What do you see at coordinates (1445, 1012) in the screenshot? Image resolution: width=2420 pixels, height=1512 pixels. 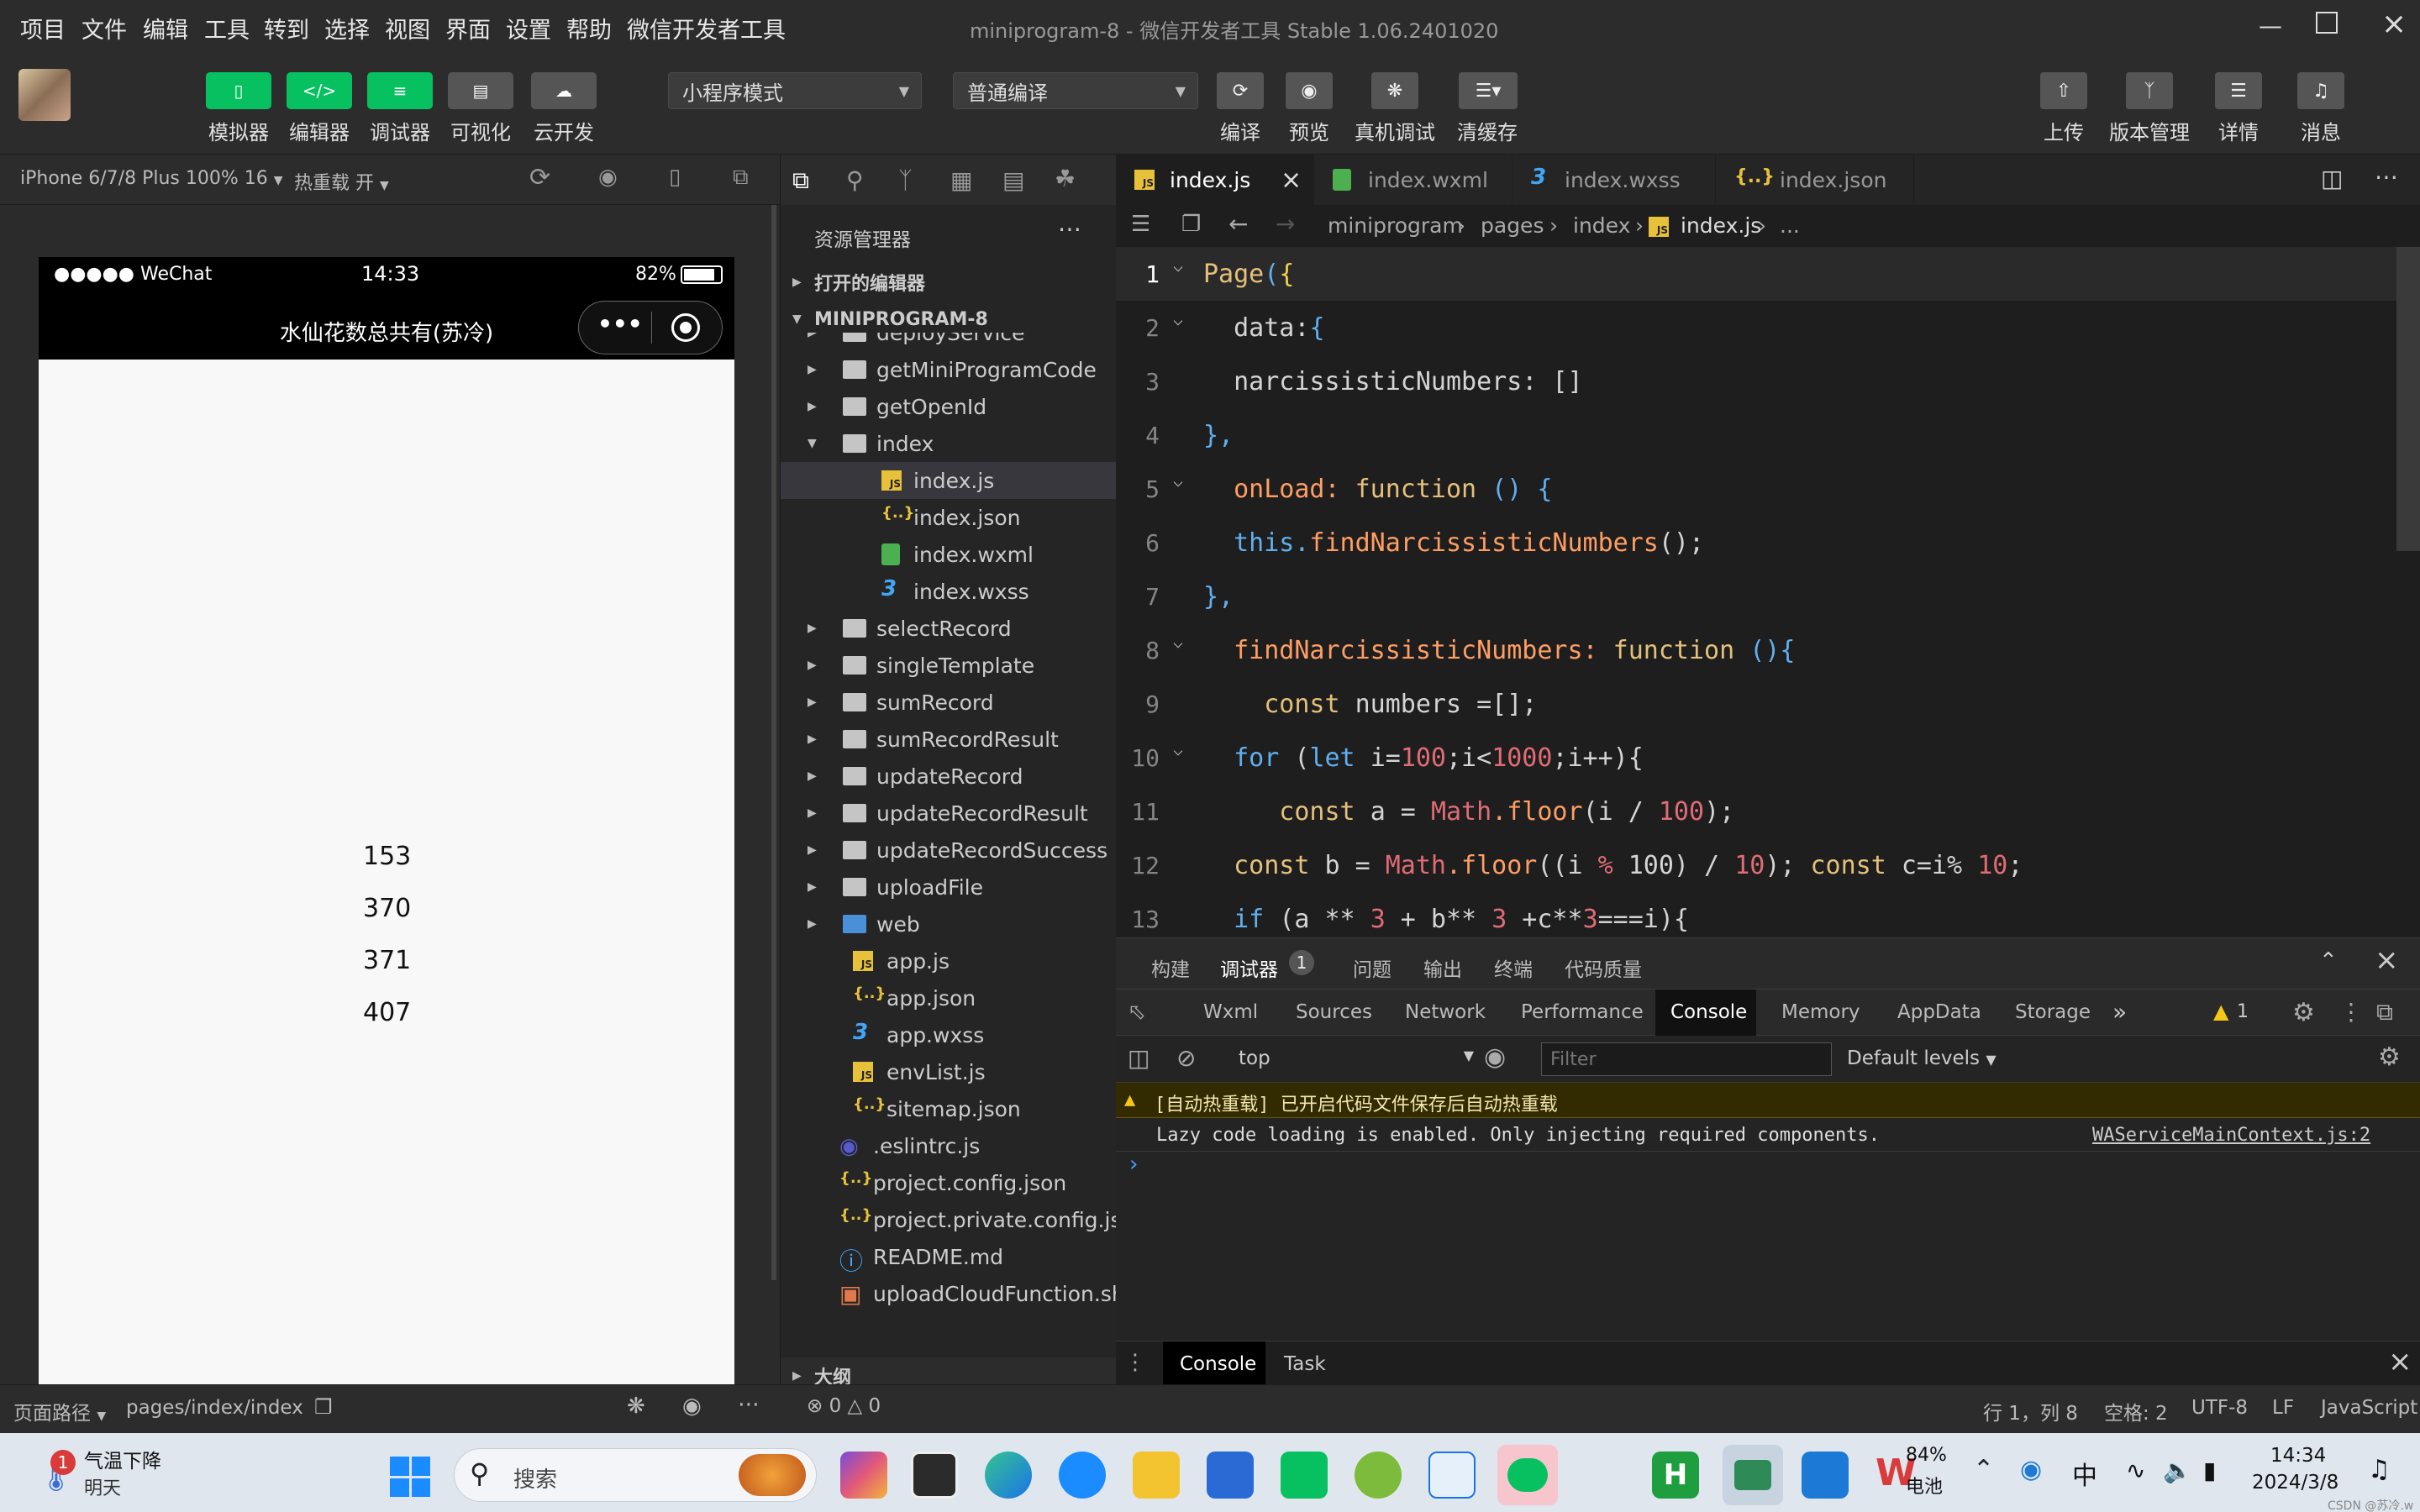 I see `tab-network: Network` at bounding box center [1445, 1012].